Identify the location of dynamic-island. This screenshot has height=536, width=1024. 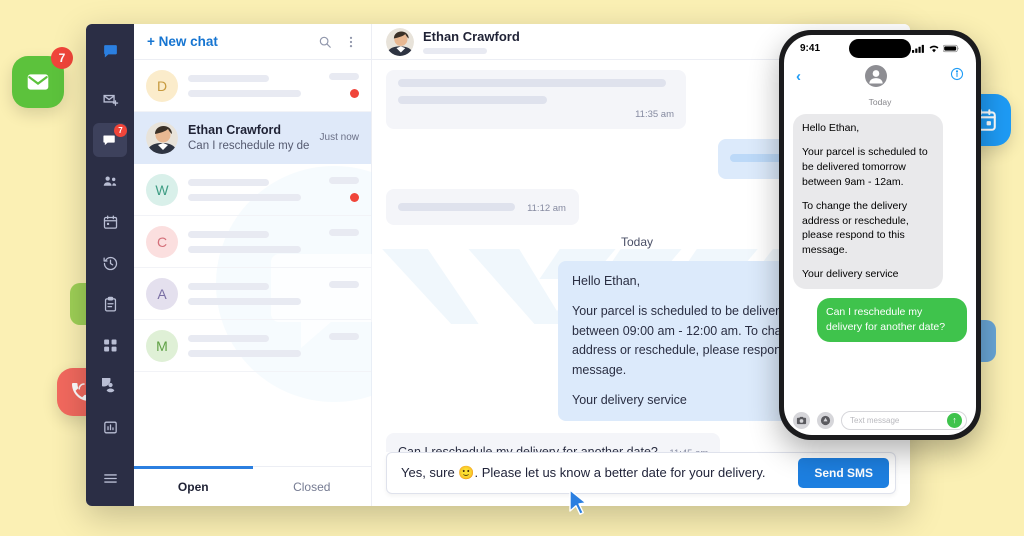
(880, 48).